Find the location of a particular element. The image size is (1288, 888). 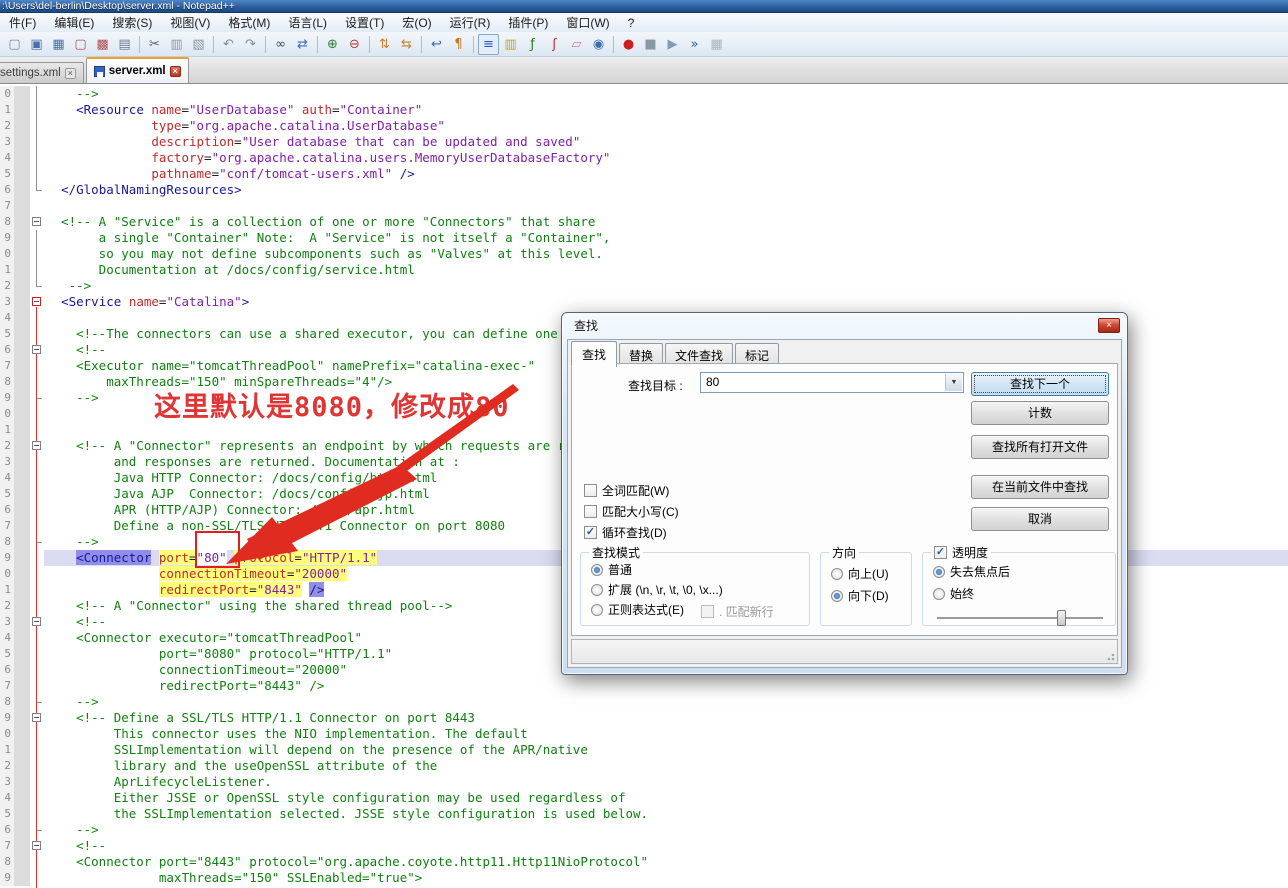

editor-line: 6 --> is located at coordinates (644, 830).